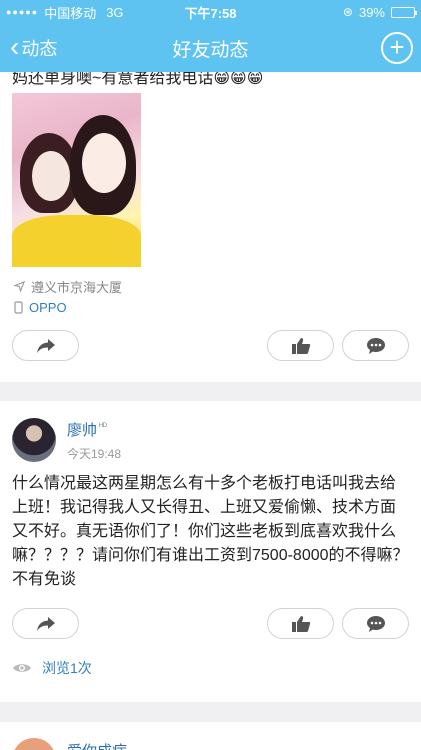 This screenshot has width=421, height=750. I want to click on back-label: 动态, so click(39, 49).